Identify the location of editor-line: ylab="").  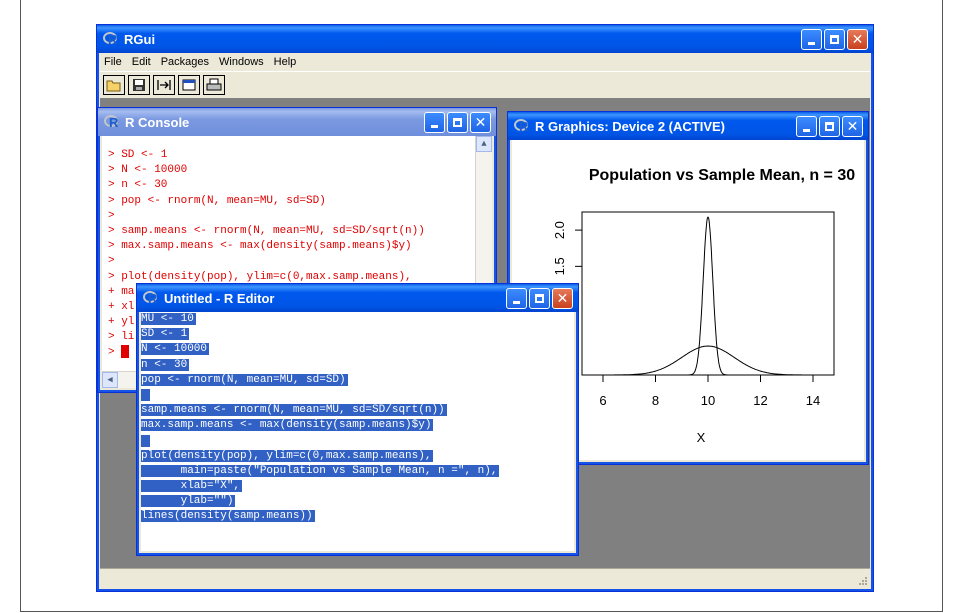
(357, 501).